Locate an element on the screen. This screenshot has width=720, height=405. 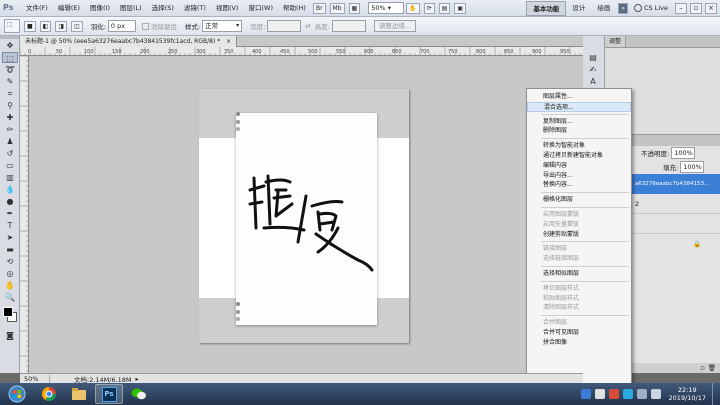
move-tool-icon: ✥ is located at coordinates (10, 45).